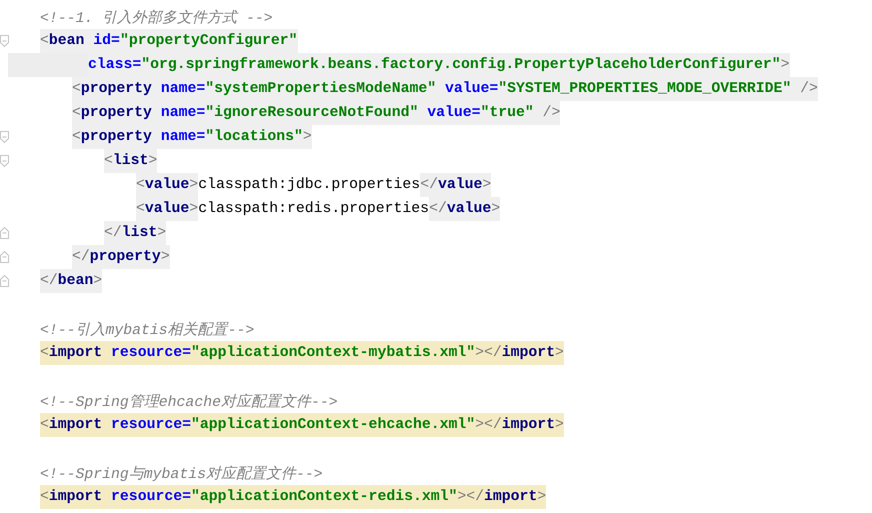 The image size is (872, 513). I want to click on code-line: <value>classpath:jdbc.properties</value>, so click(314, 185).